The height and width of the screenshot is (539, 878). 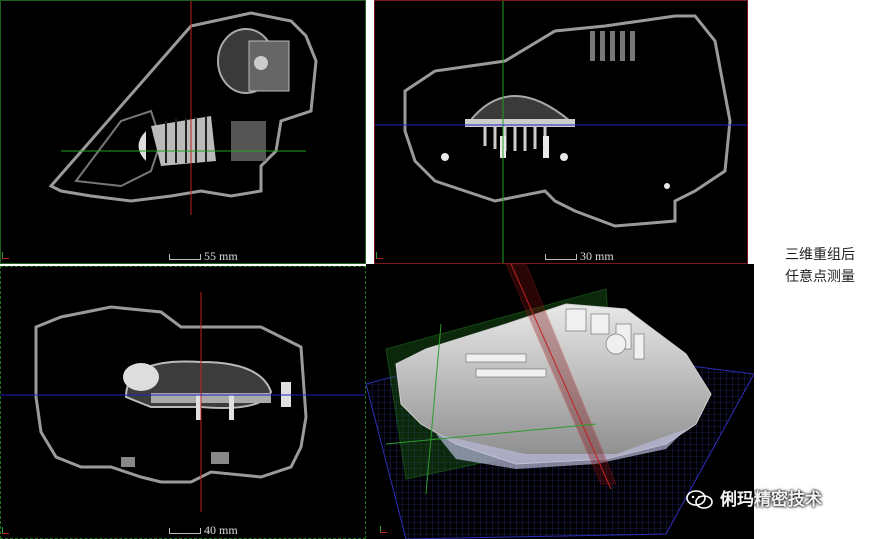 I want to click on scale-bar-bottom-left: 40 mm, so click(x=203, y=530).